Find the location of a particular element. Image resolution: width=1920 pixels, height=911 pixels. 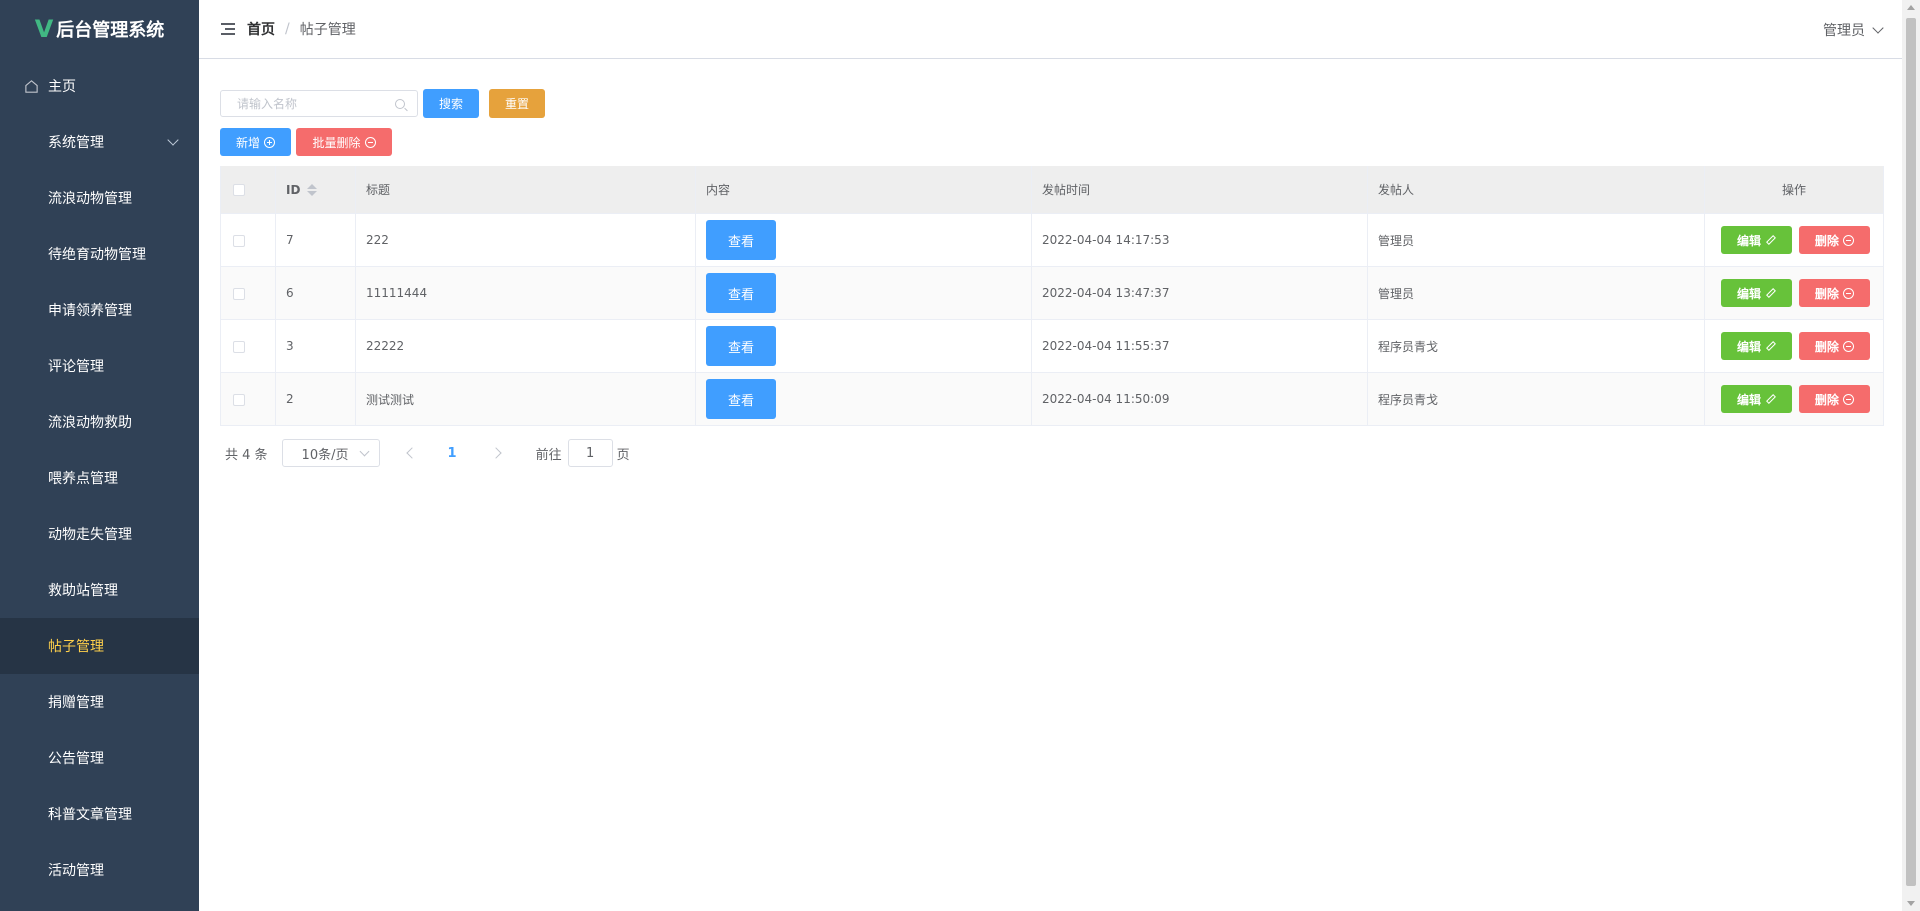

sidebar-item-label: 待绝育动物管理 is located at coordinates (97, 255).